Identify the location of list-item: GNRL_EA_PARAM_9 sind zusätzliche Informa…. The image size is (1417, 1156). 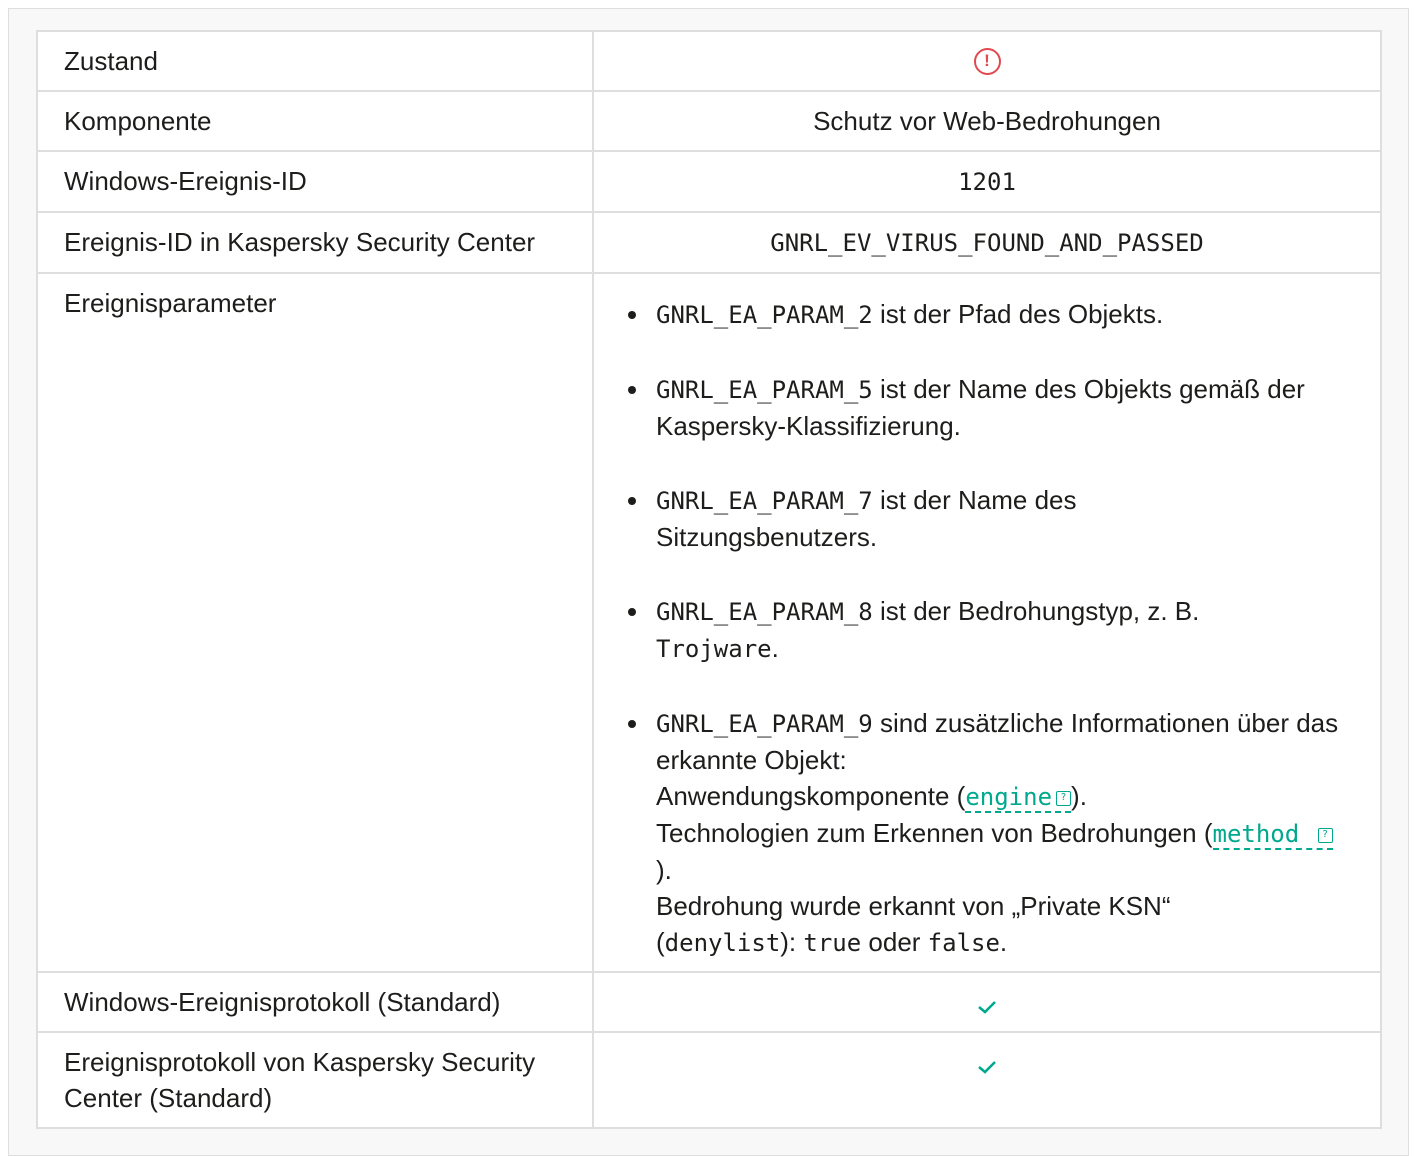
(989, 833).